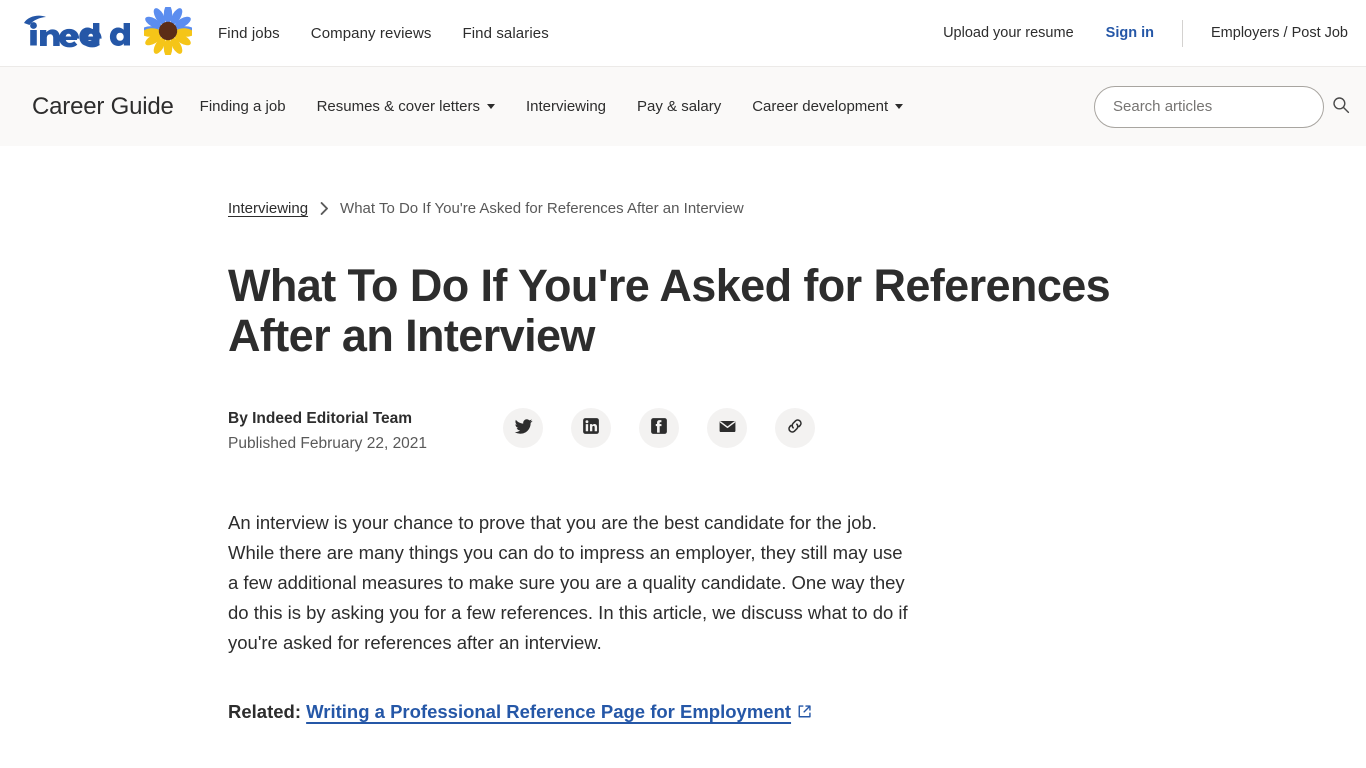 This screenshot has width=1366, height=768. I want to click on linkedin-icon, so click(591, 427).